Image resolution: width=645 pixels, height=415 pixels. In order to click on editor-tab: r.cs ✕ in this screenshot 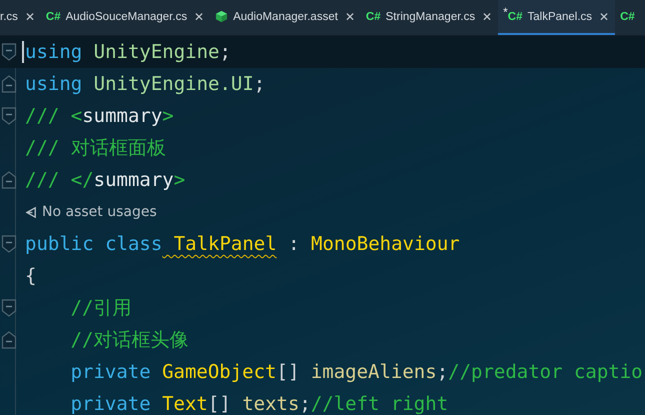, I will do `click(20, 17)`.